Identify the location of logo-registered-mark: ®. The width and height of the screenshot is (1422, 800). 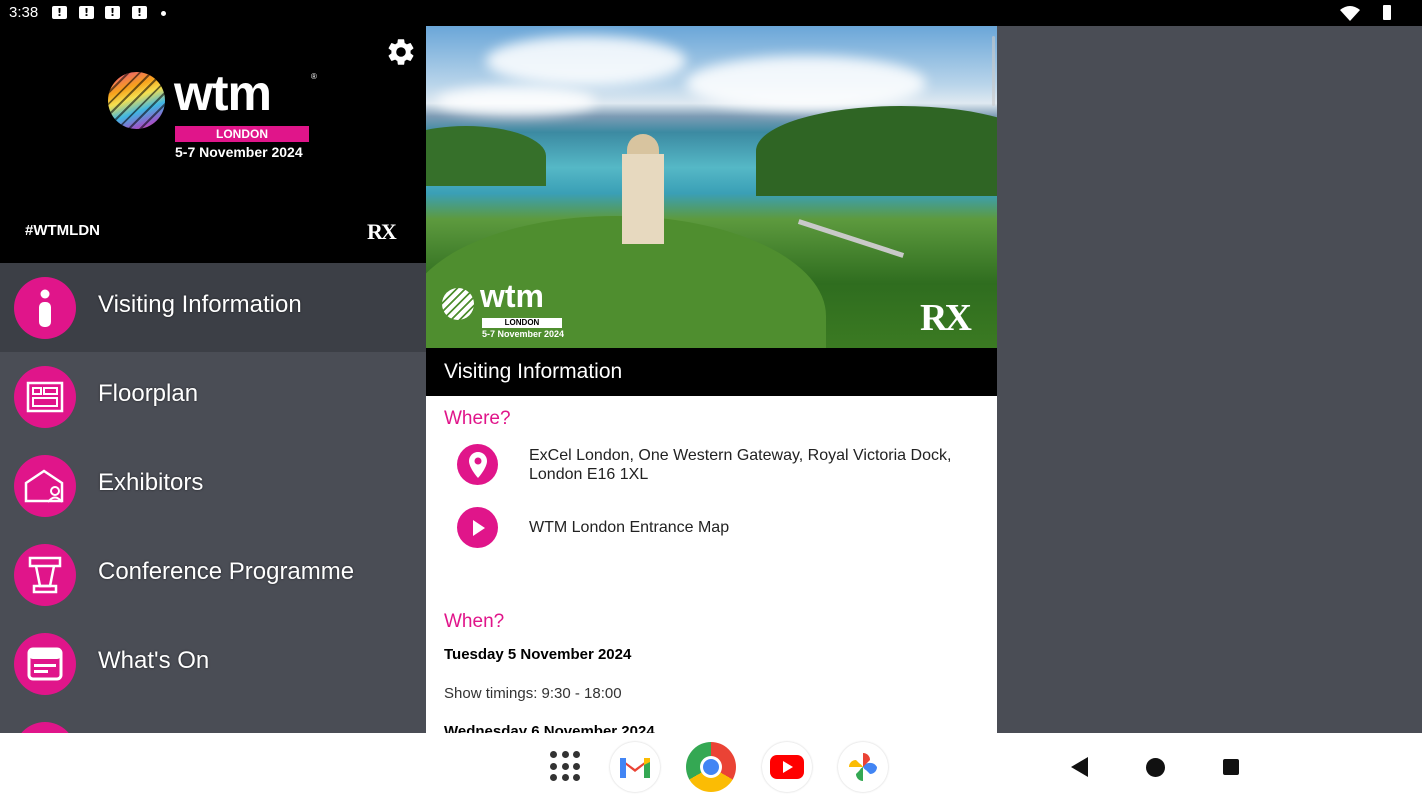
(314, 76).